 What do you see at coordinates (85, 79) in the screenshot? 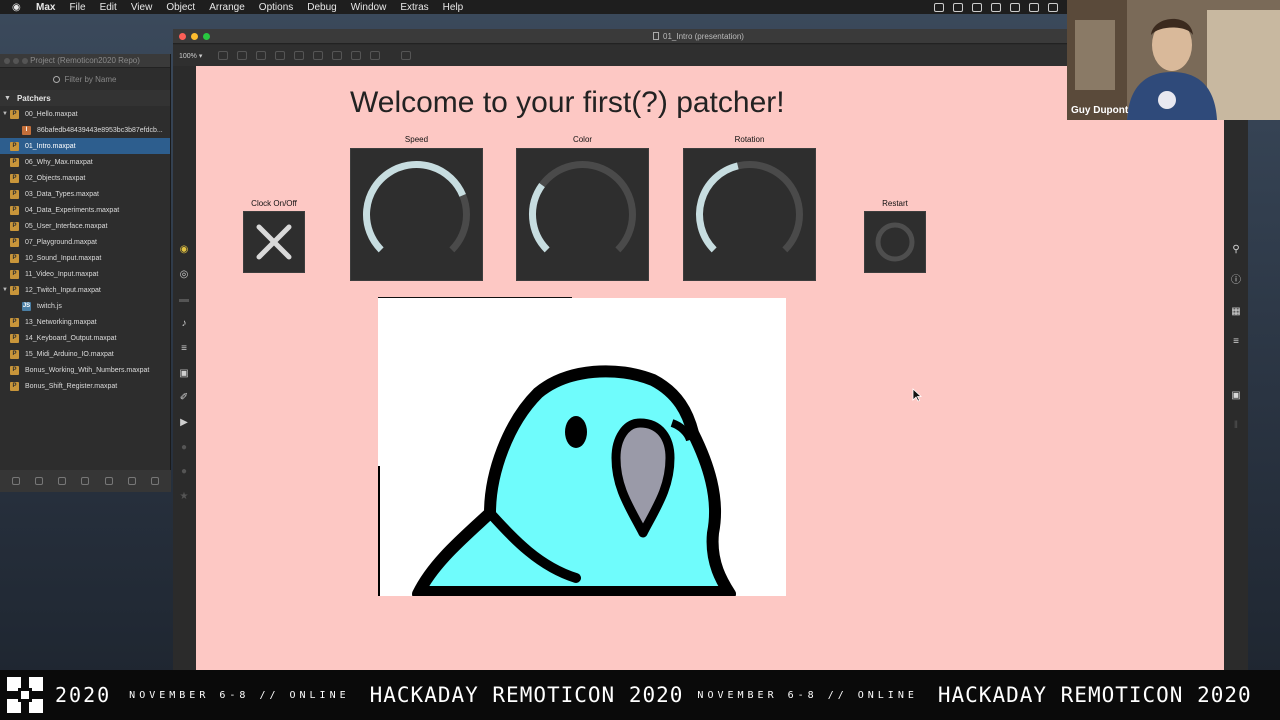
I see `filter-input: Filter by Name` at bounding box center [85, 79].